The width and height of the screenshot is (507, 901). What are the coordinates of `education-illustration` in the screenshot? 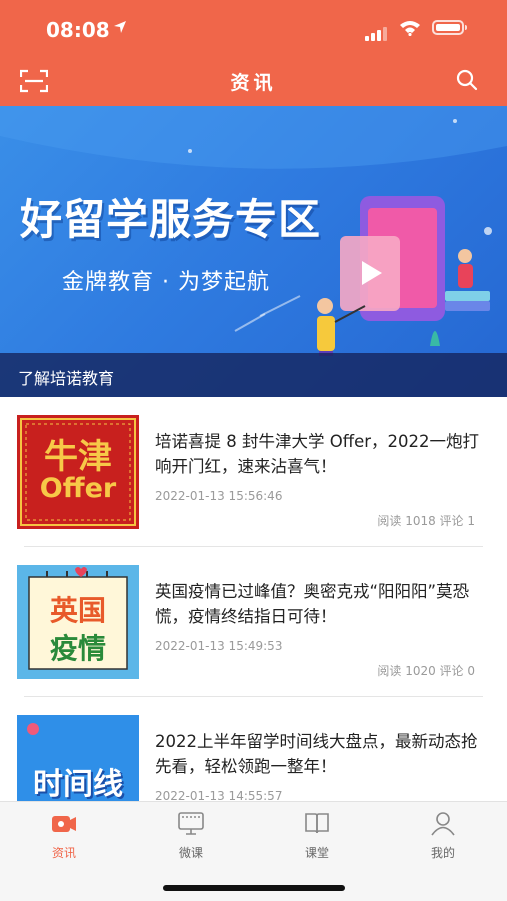 It's located at (404, 276).